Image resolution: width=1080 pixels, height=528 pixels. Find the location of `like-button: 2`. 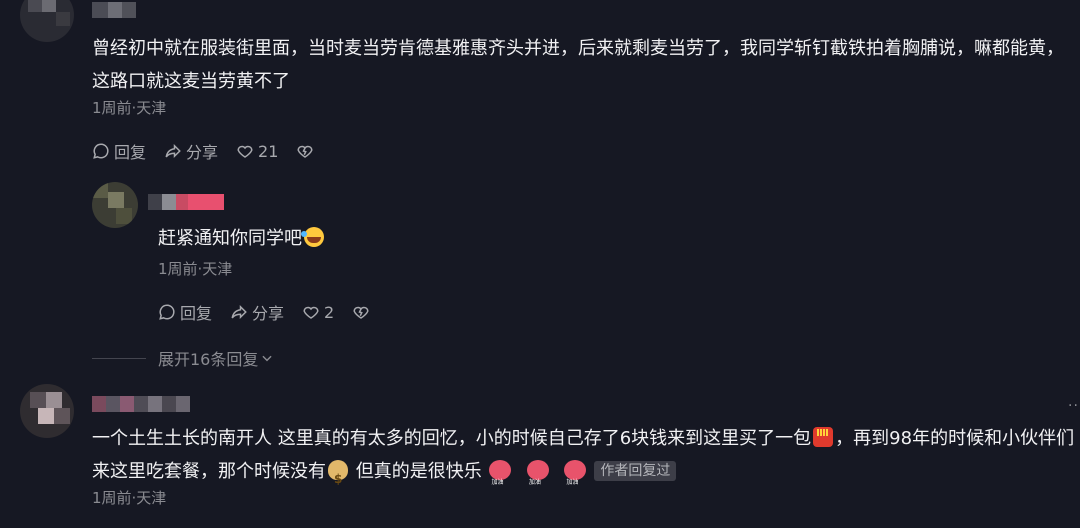

like-button: 2 is located at coordinates (318, 312).